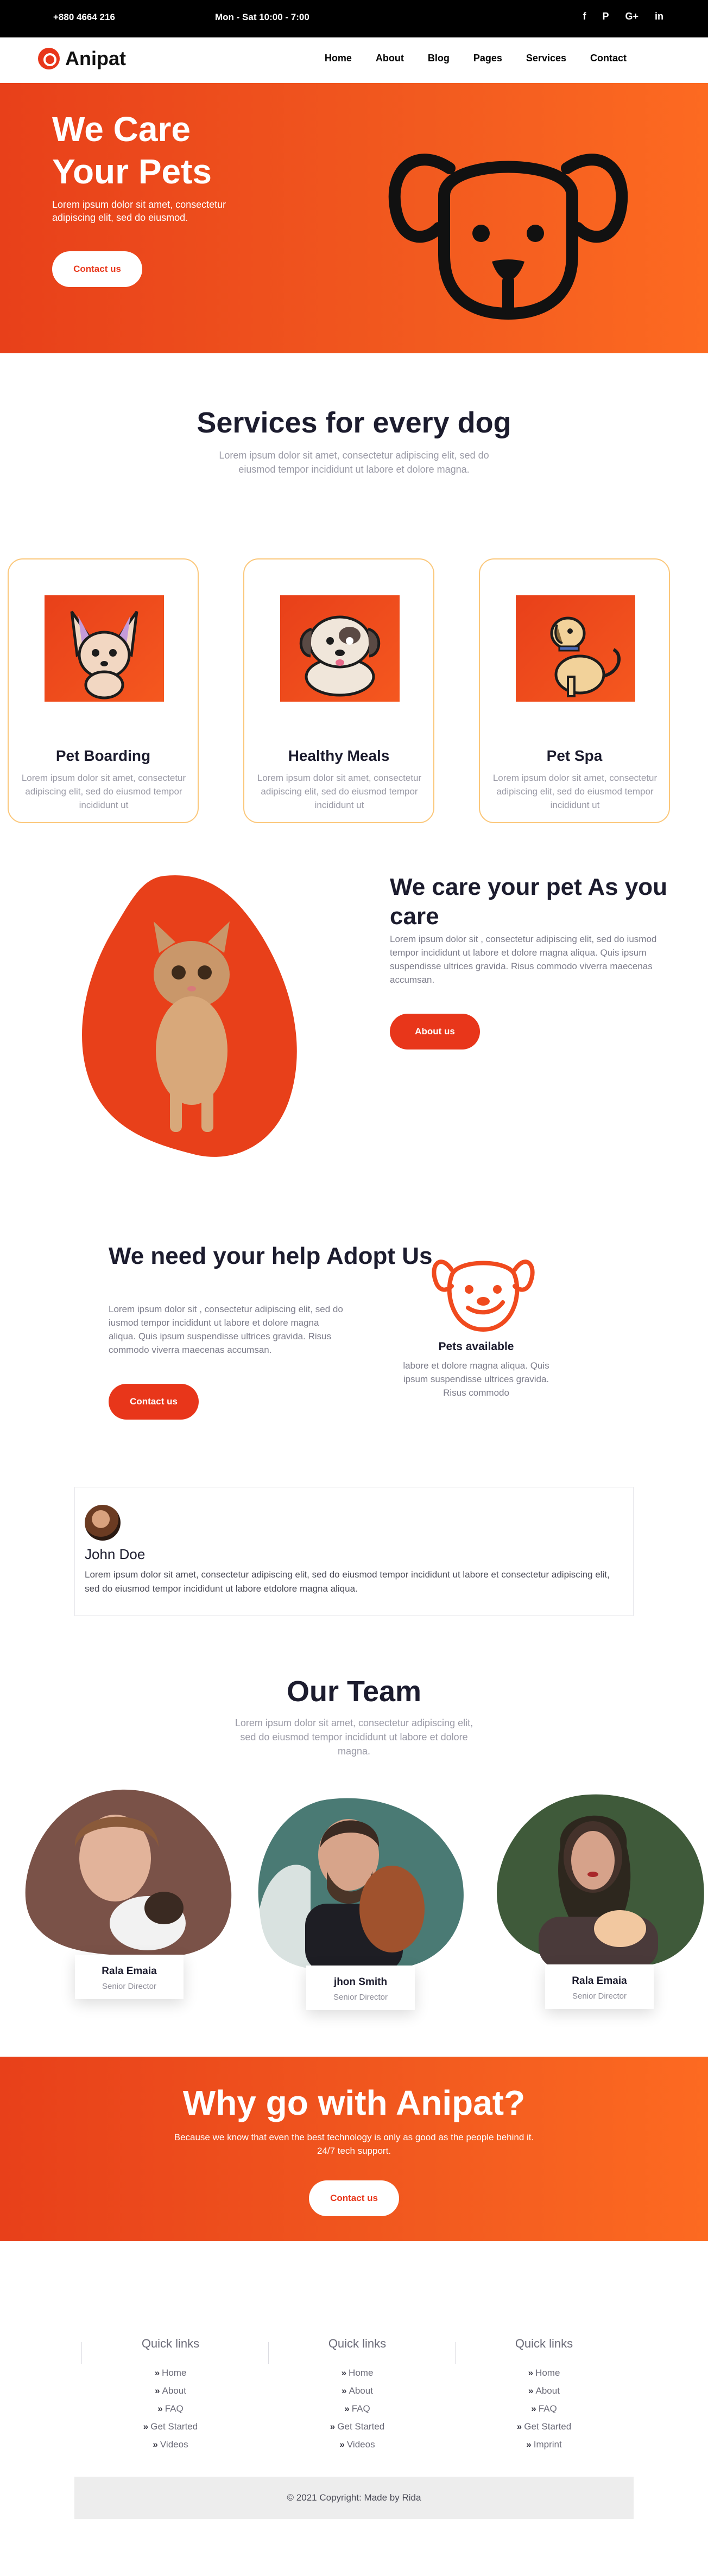  I want to click on nav-item-contact: Contact, so click(608, 59).